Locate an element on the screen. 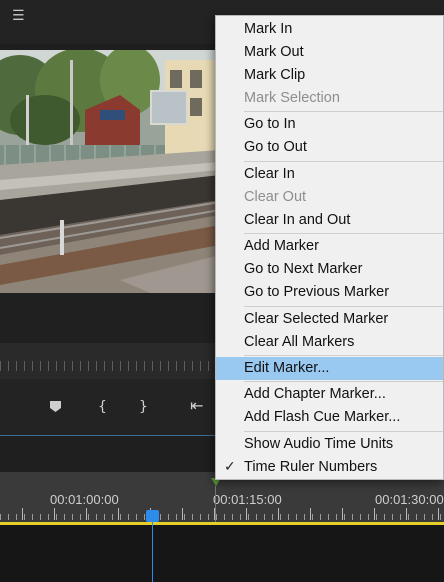 The height and width of the screenshot is (582, 444). menu-item-label: Mark Selection is located at coordinates (292, 98).